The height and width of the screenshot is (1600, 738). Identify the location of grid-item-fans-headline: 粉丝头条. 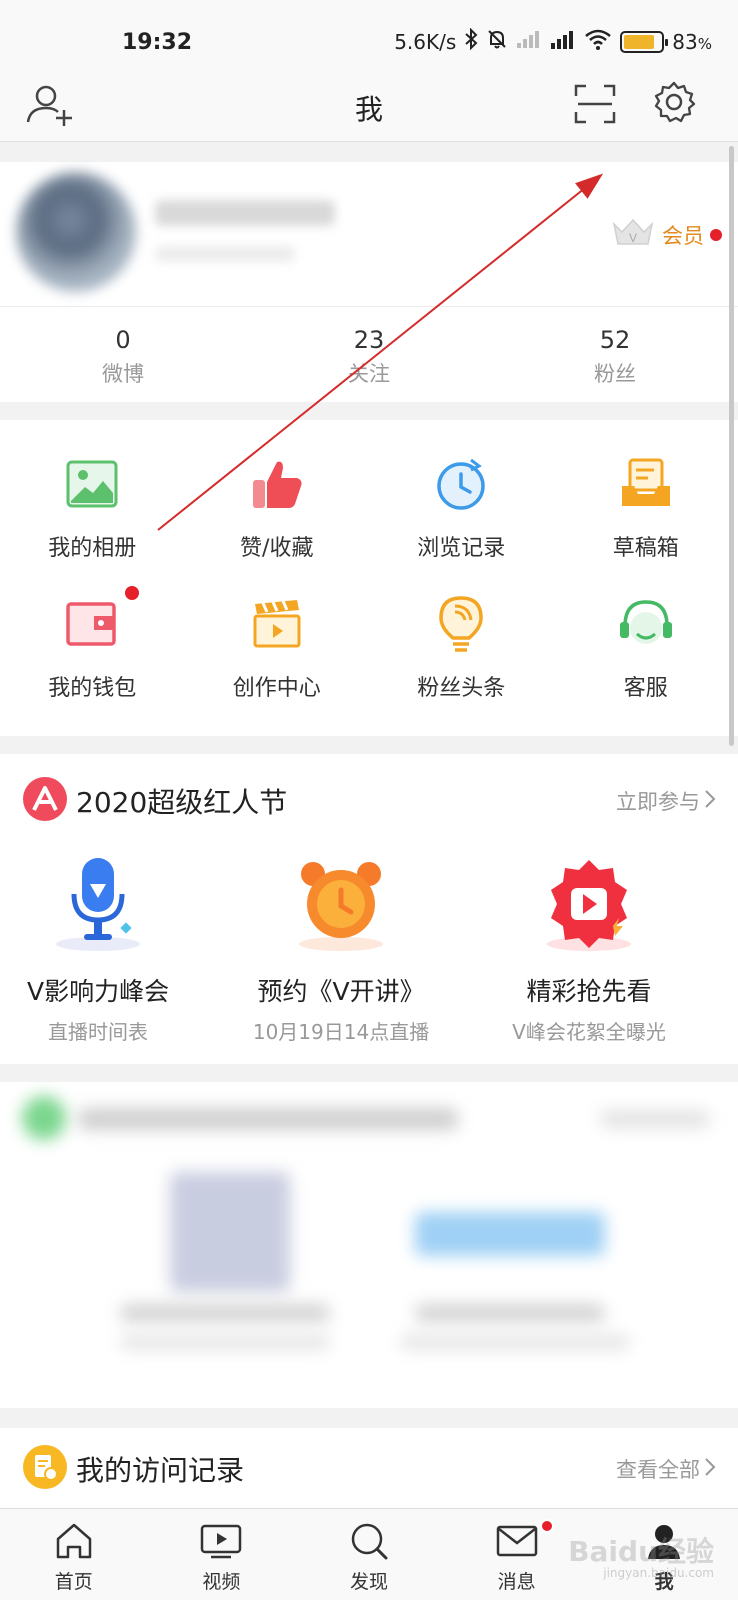
(461, 648).